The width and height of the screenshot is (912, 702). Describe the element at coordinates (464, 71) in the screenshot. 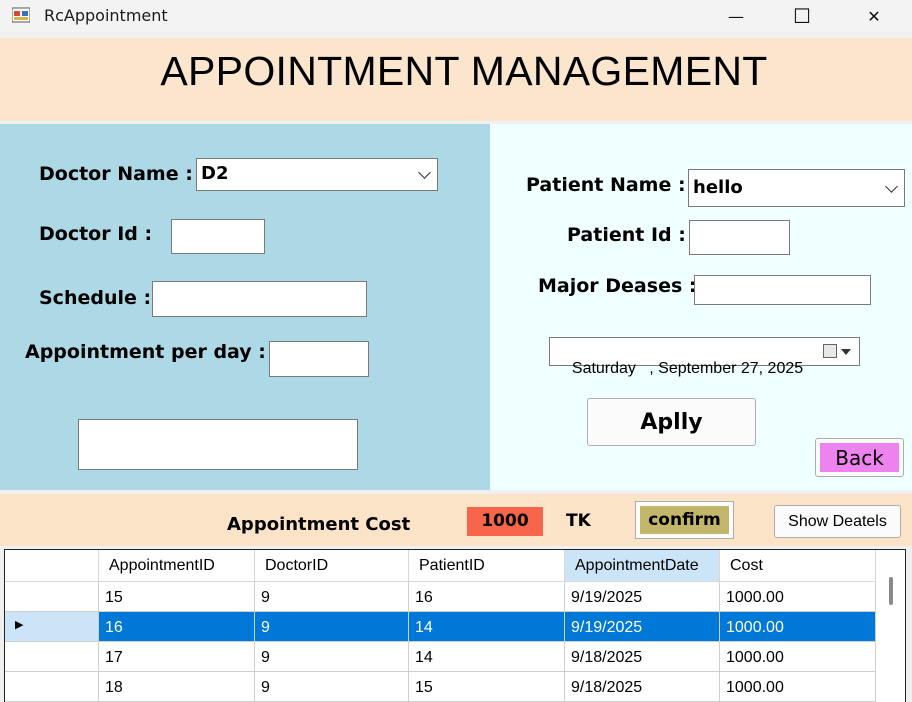

I see `page-title: APPOINTMENT MANAGEMENT` at that location.